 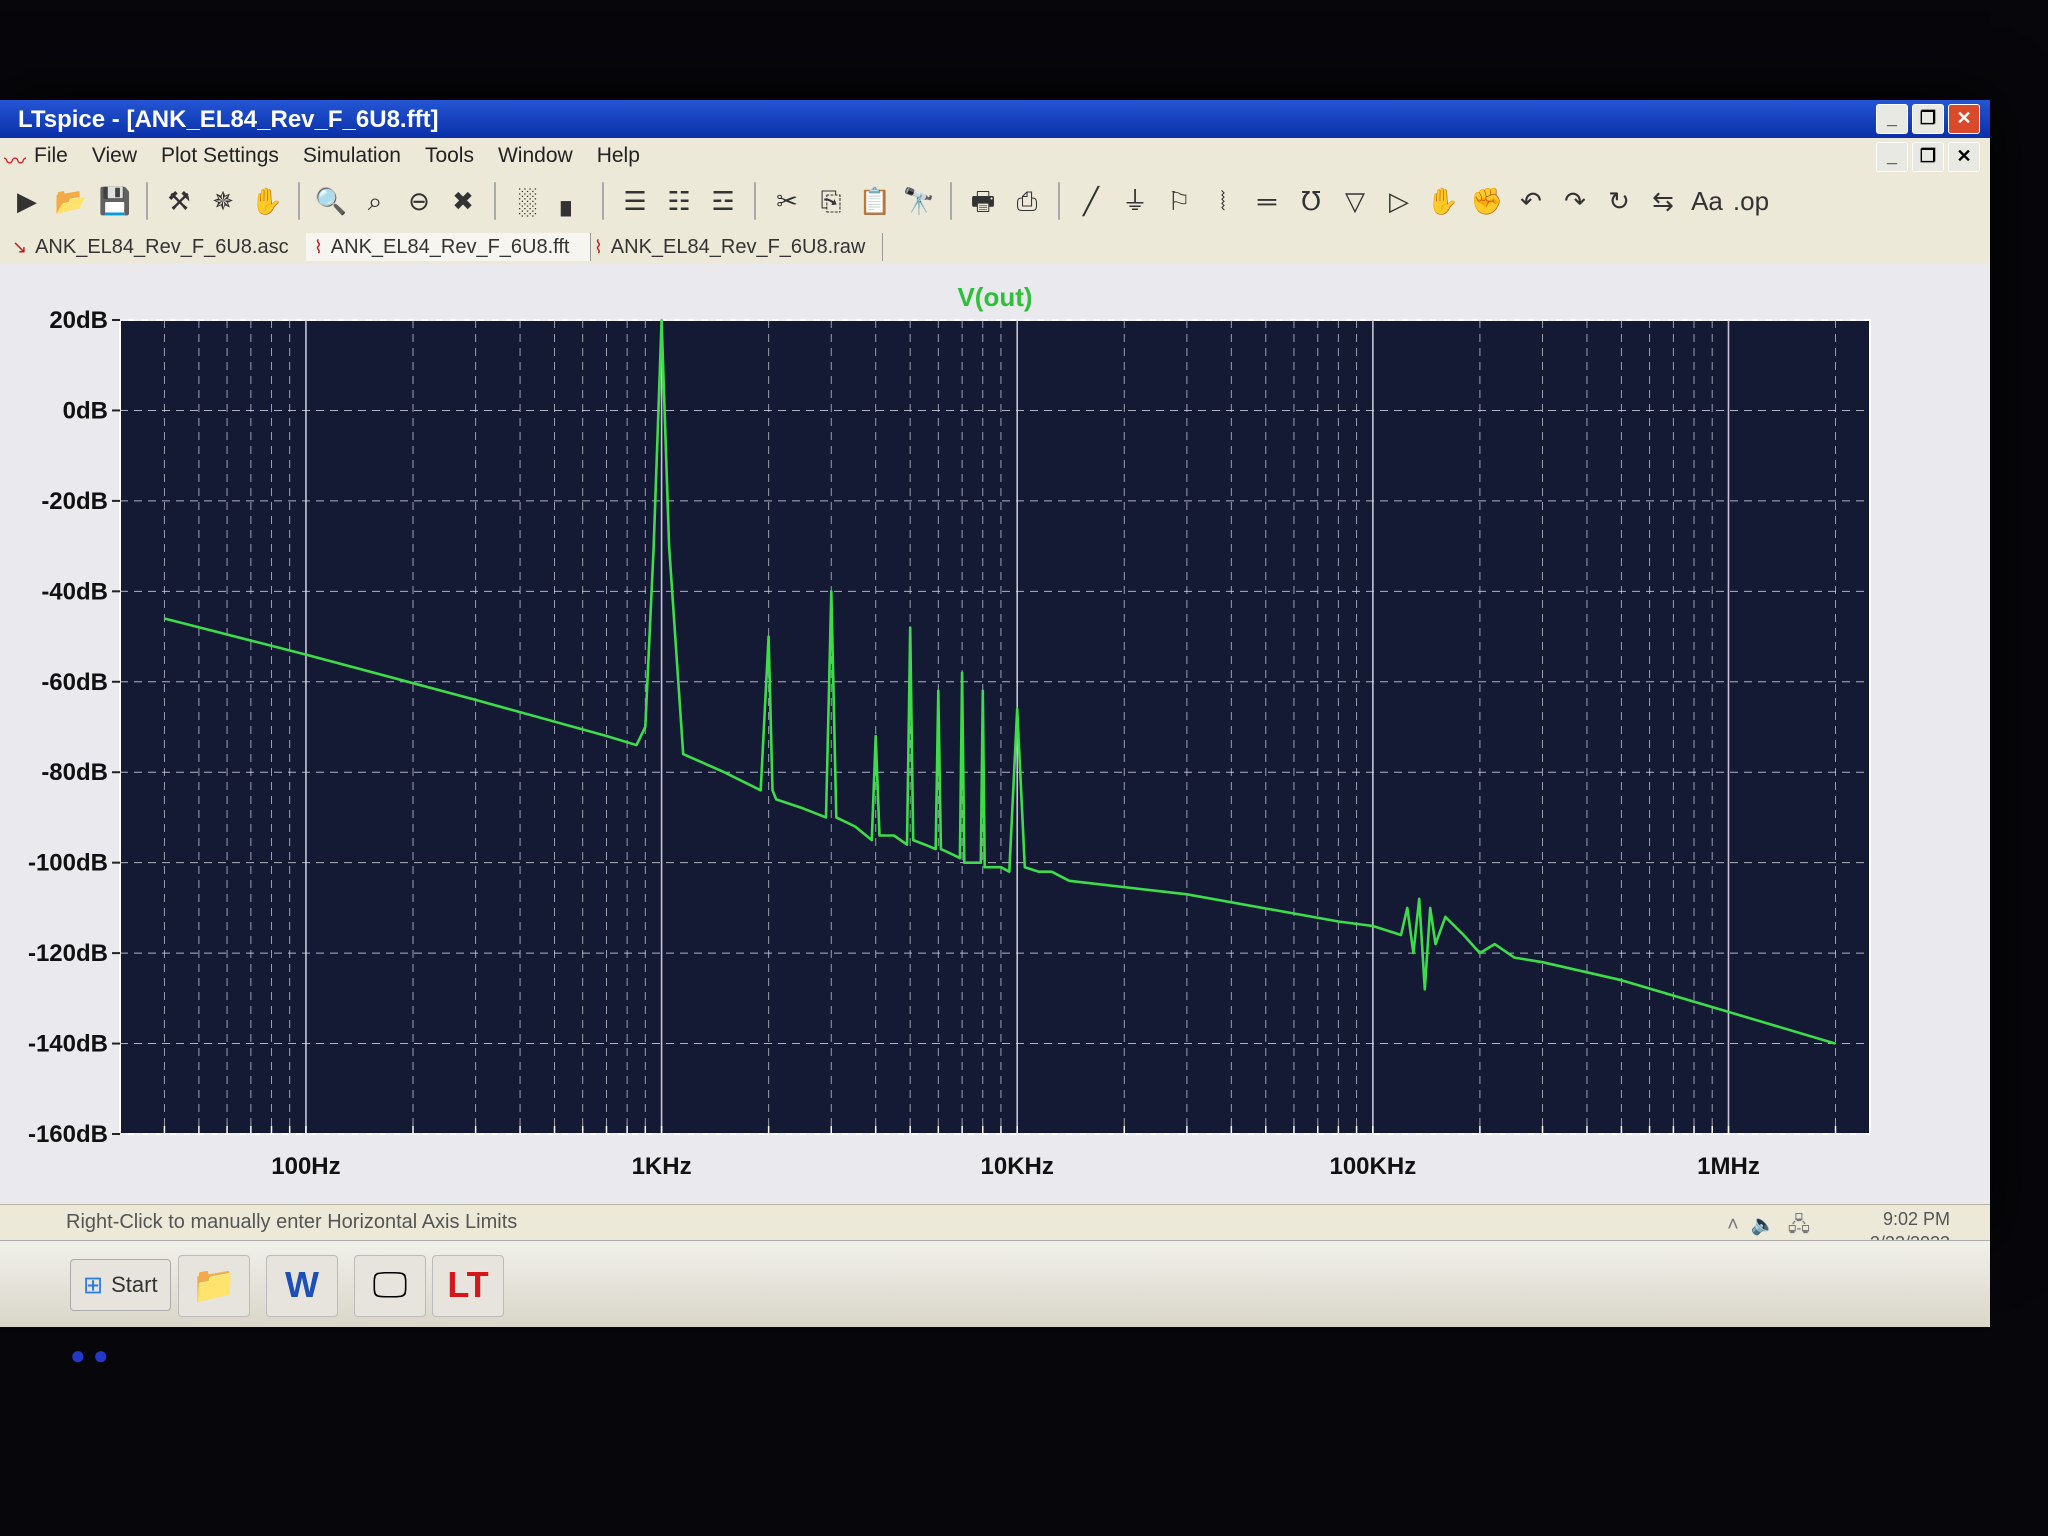 I want to click on move-icon: ✋, so click(x=1443, y=201).